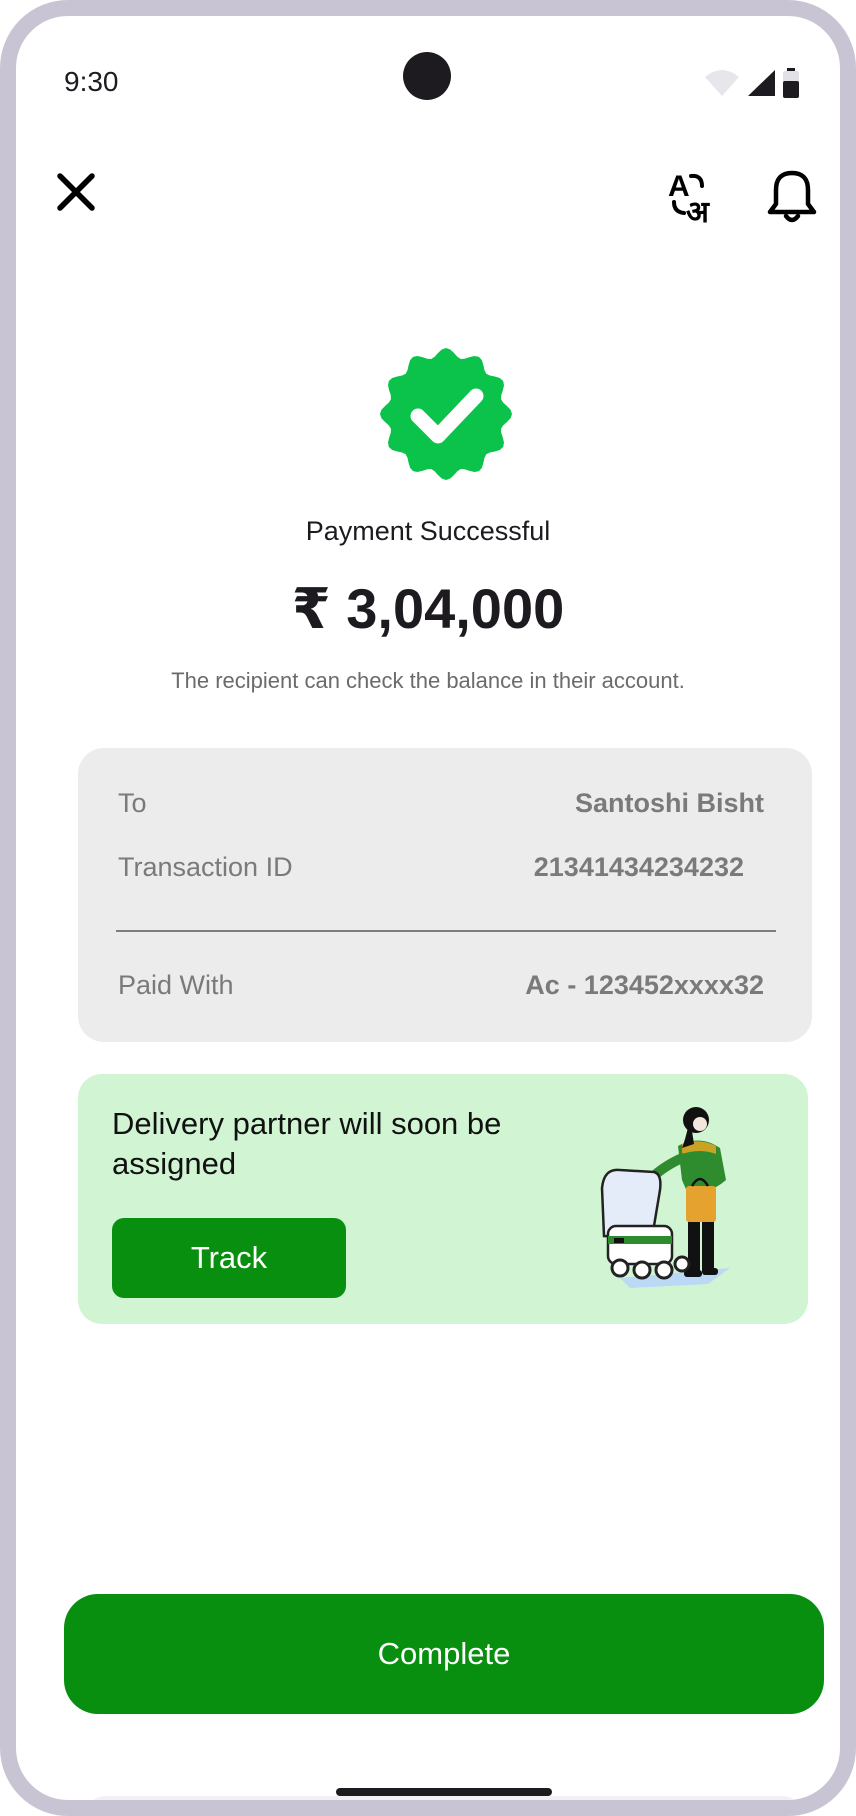 This screenshot has height=1816, width=856. I want to click on payment-status-title: Payment Successful, so click(428, 531).